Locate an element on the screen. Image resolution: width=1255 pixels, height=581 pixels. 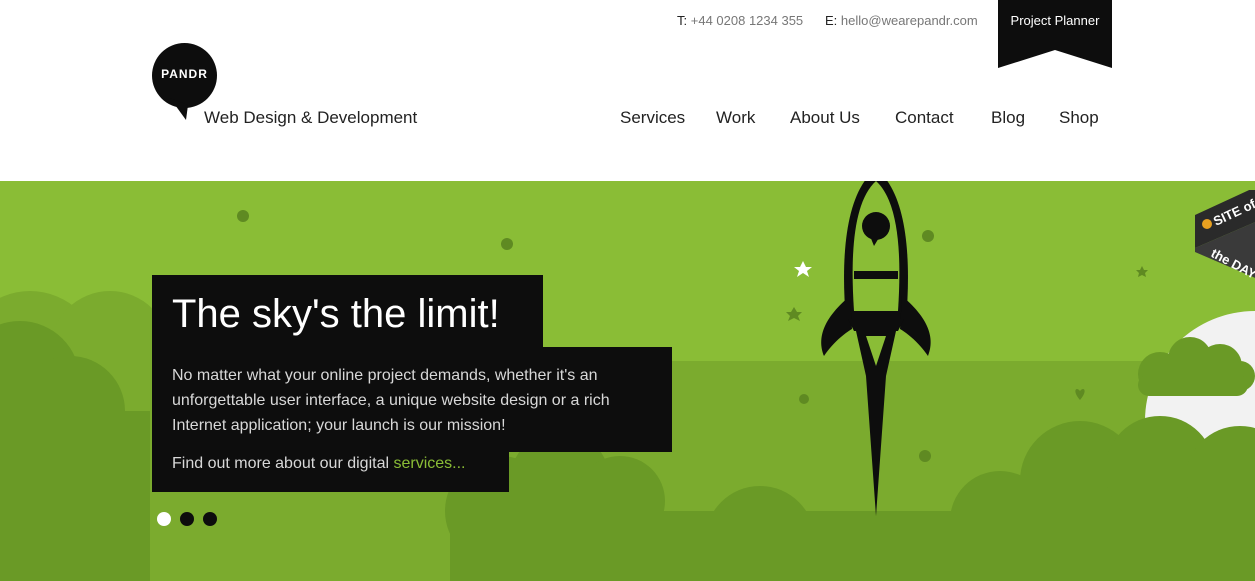
nav-blog: Blog is located at coordinates (1008, 118).